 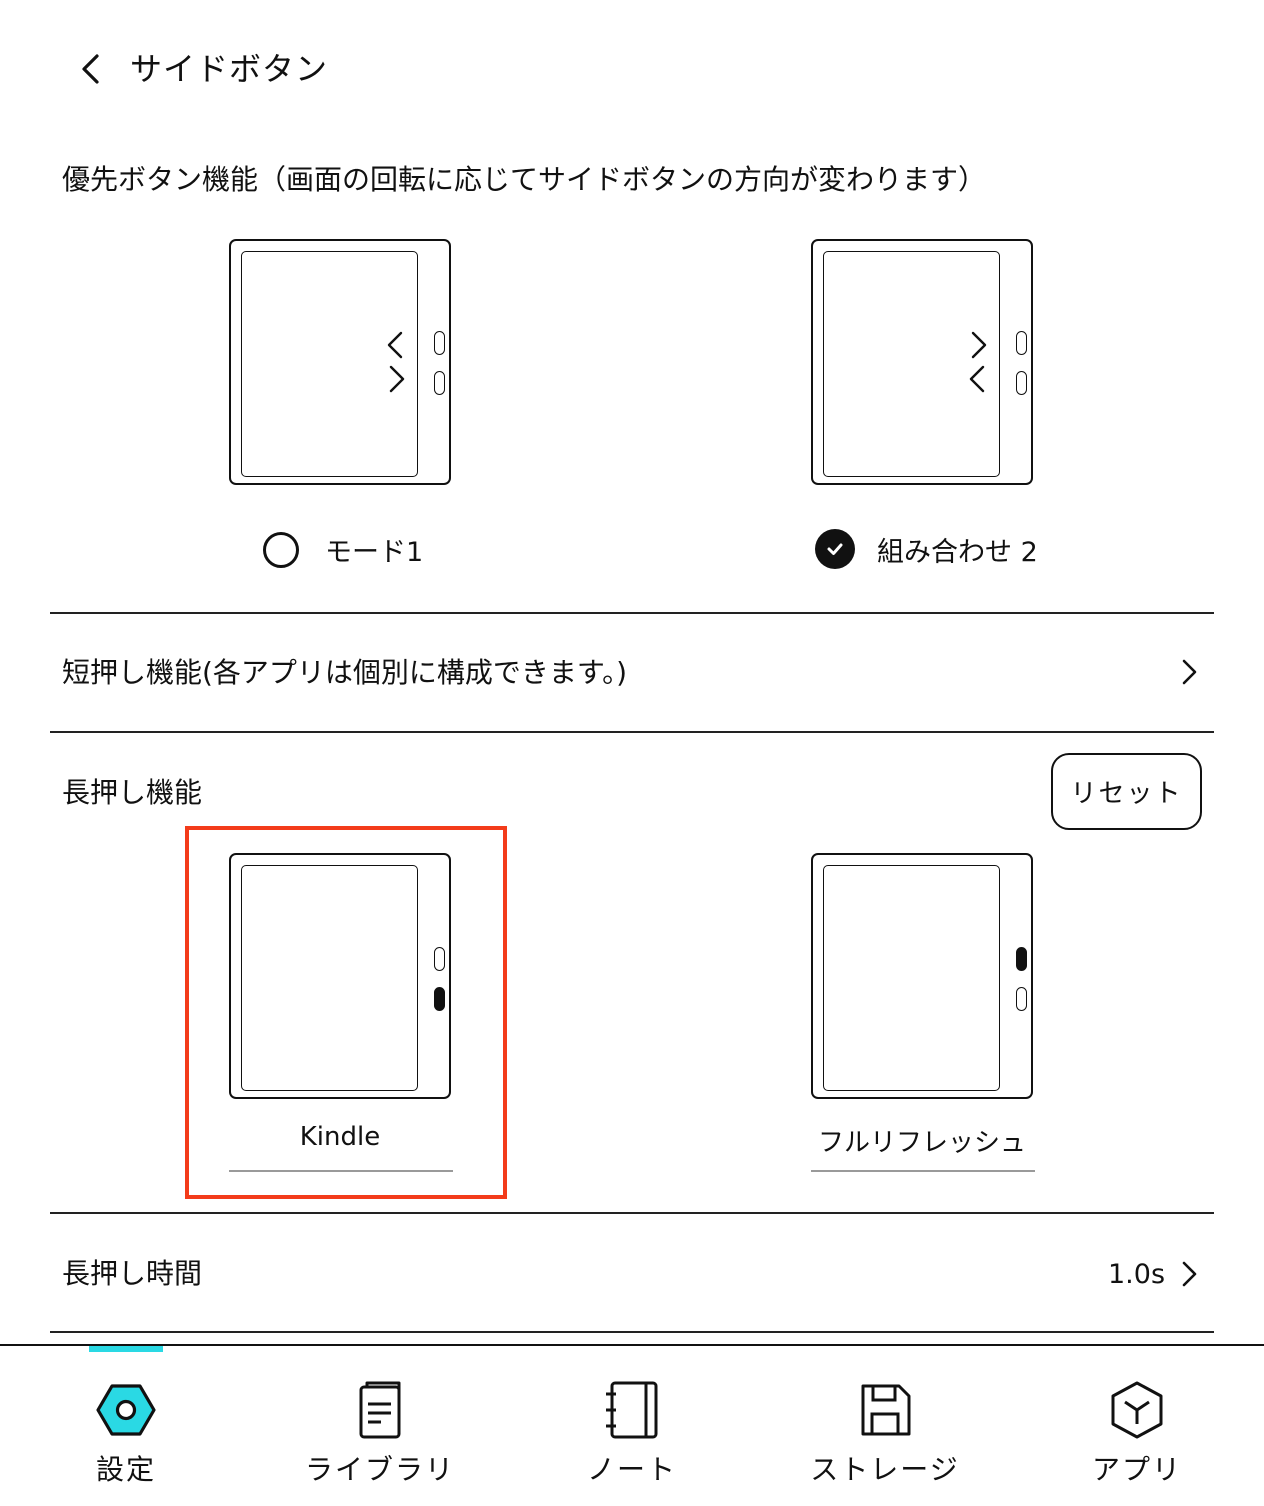 I want to click on long-press-time-row: 長押し時間 1.0s, so click(x=632, y=1272).